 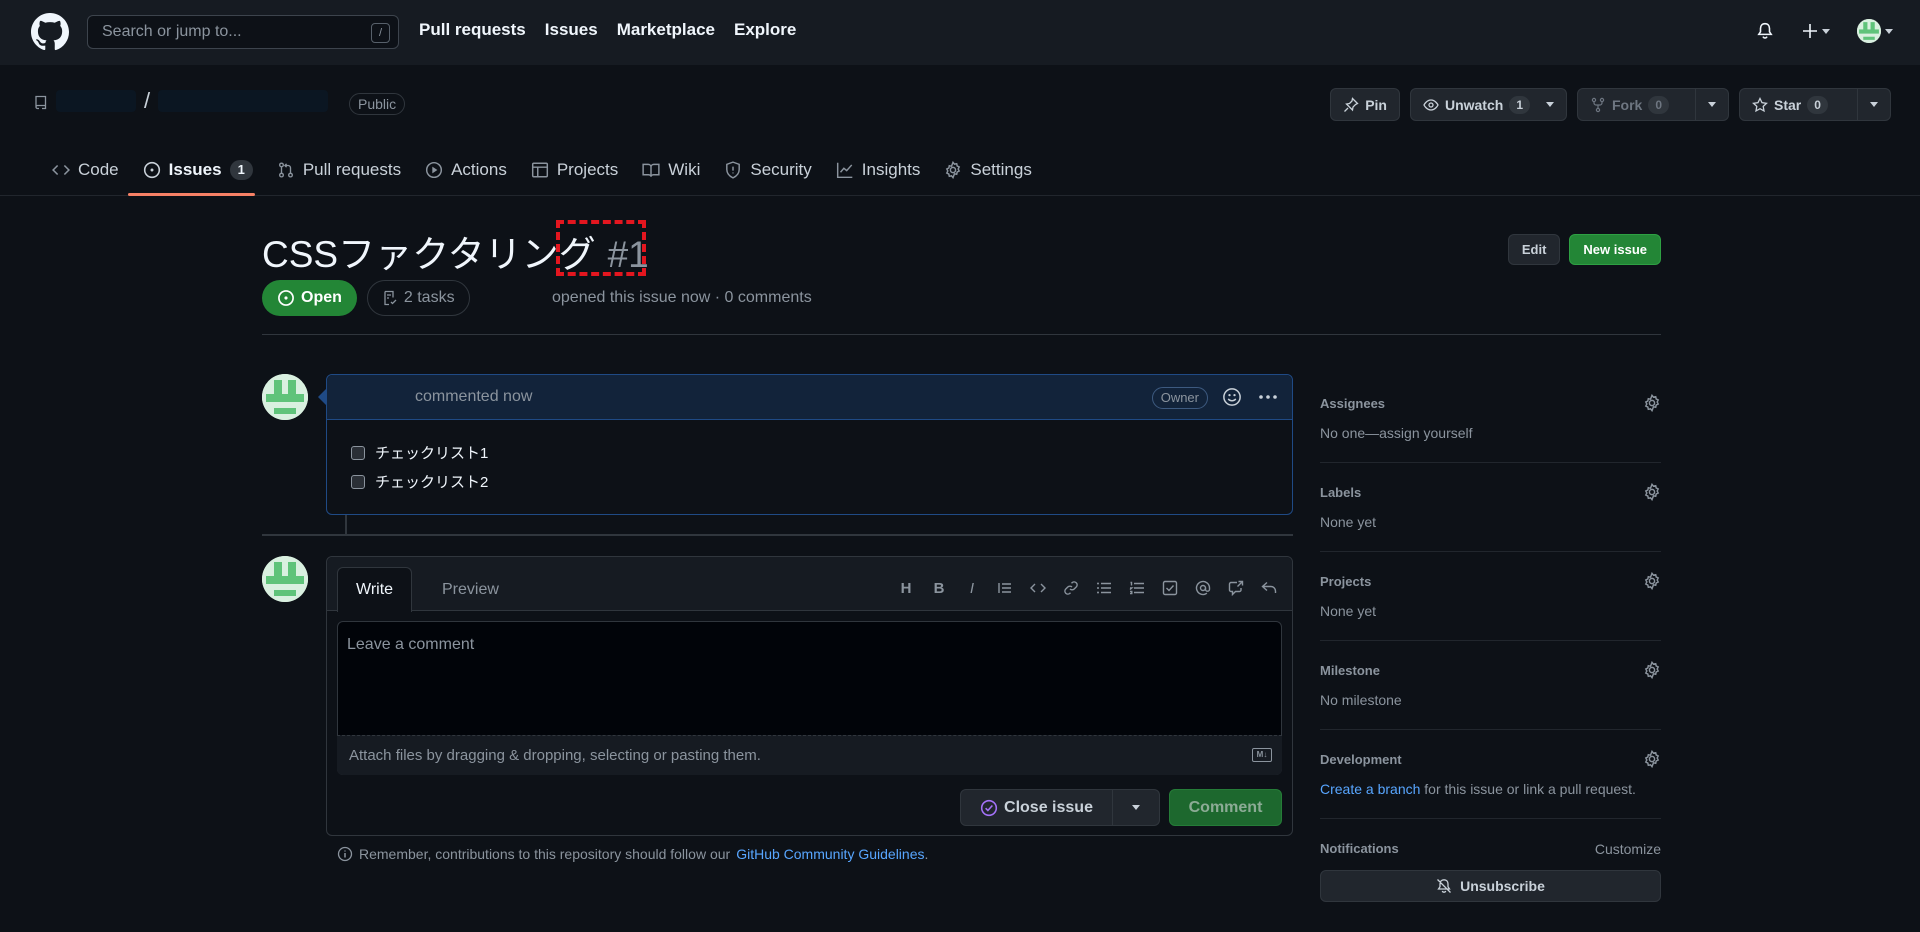 I want to click on unwatch-button: Unwatch 1, so click(x=1488, y=104).